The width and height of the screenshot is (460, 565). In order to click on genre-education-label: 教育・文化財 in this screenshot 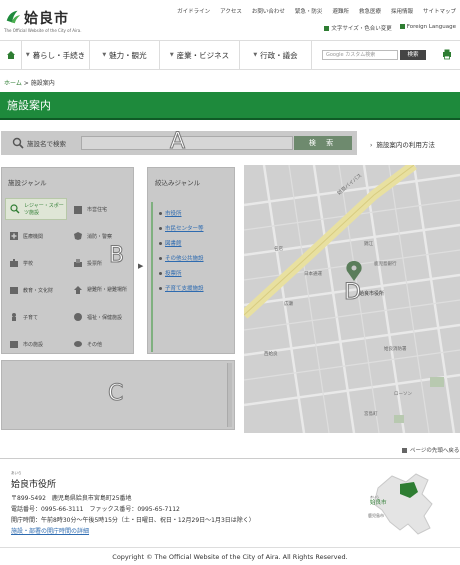, I will do `click(38, 290)`.